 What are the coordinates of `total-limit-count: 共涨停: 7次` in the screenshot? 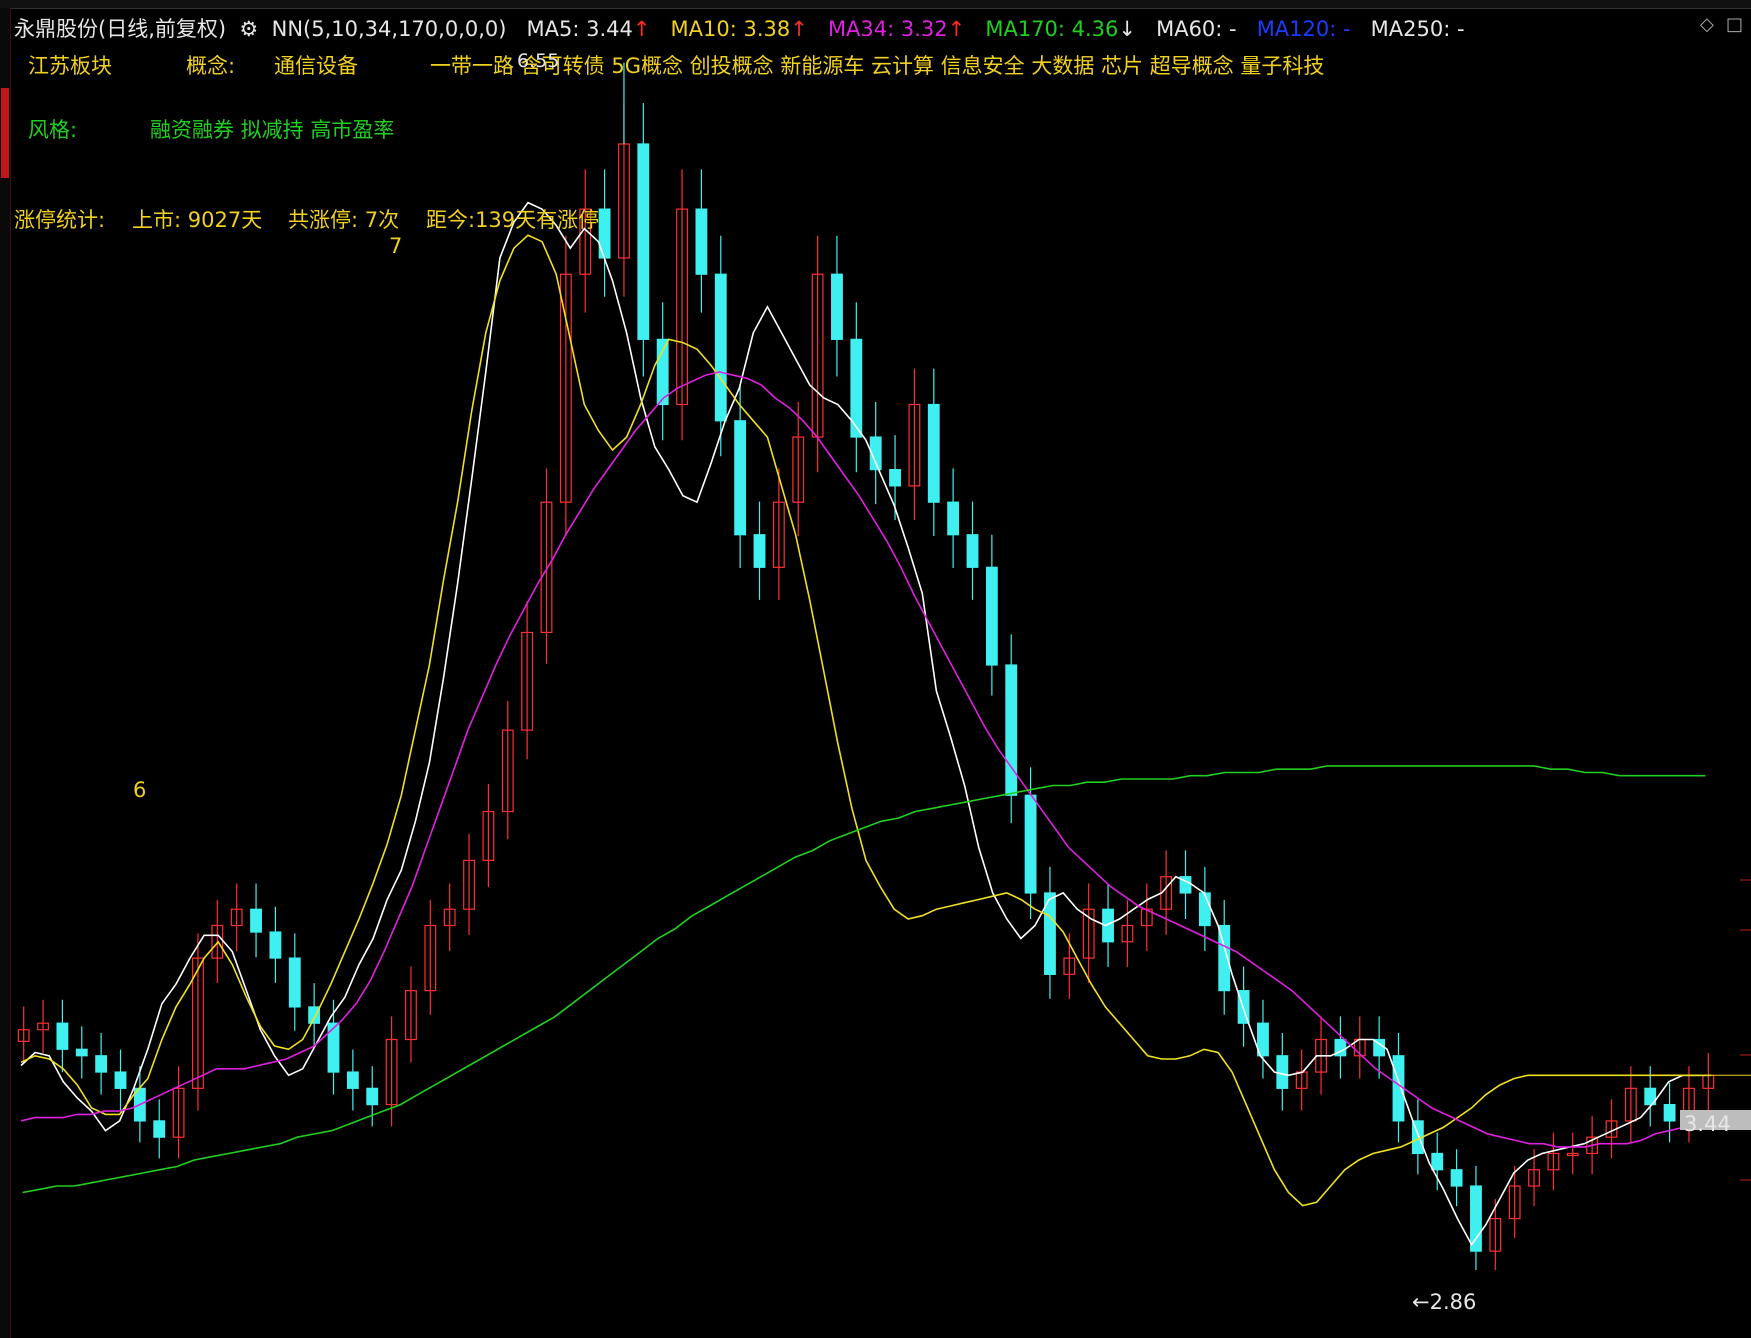 It's located at (344, 220).